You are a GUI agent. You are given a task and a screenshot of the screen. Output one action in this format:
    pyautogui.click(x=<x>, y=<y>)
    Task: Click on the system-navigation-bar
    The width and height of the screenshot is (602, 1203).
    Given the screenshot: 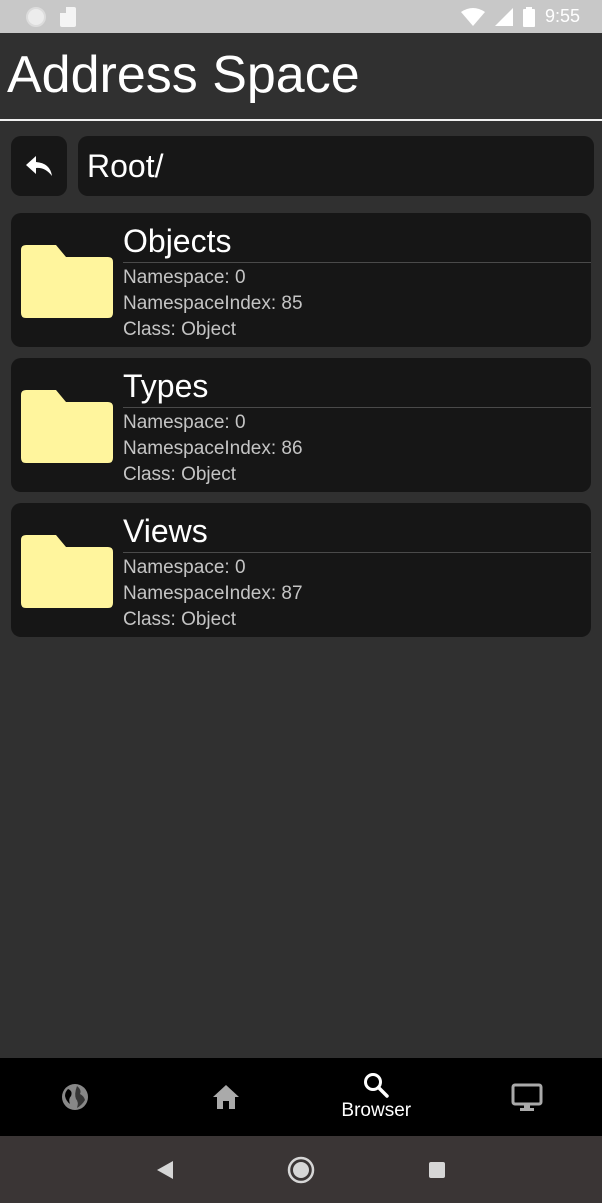 What is the action you would take?
    pyautogui.click(x=301, y=1169)
    